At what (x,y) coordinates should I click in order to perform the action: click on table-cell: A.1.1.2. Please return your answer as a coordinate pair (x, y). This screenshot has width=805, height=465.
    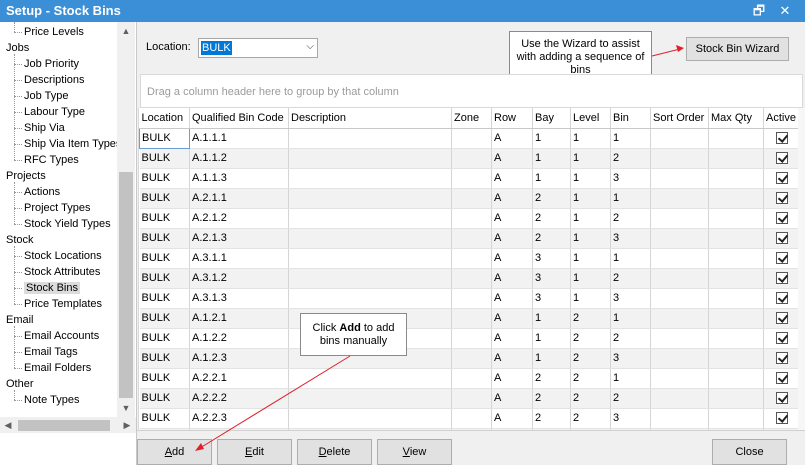
    Looking at the image, I should click on (239, 158).